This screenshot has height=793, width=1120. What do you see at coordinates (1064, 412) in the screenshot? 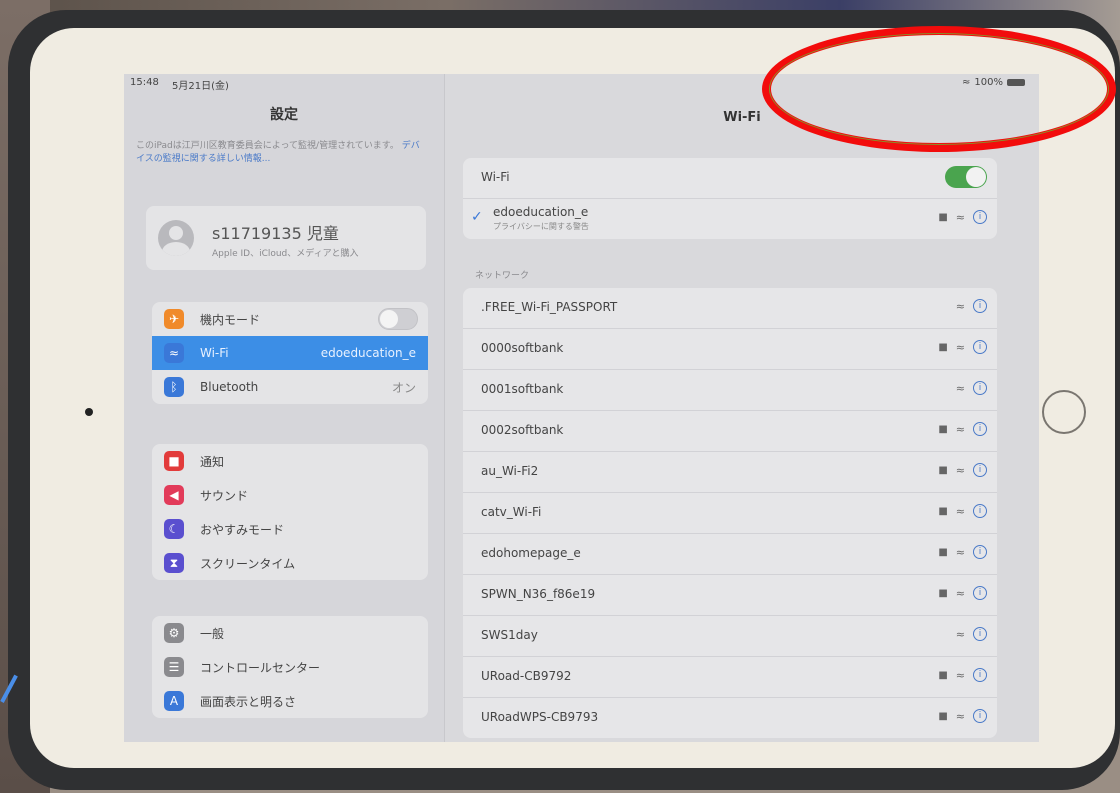
I see `home-button` at bounding box center [1064, 412].